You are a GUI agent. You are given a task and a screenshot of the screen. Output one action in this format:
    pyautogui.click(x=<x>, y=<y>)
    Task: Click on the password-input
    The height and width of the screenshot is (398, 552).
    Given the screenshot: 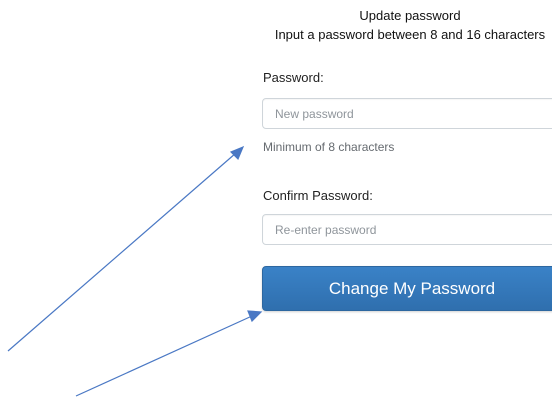 What is the action you would take?
    pyautogui.click(x=407, y=113)
    